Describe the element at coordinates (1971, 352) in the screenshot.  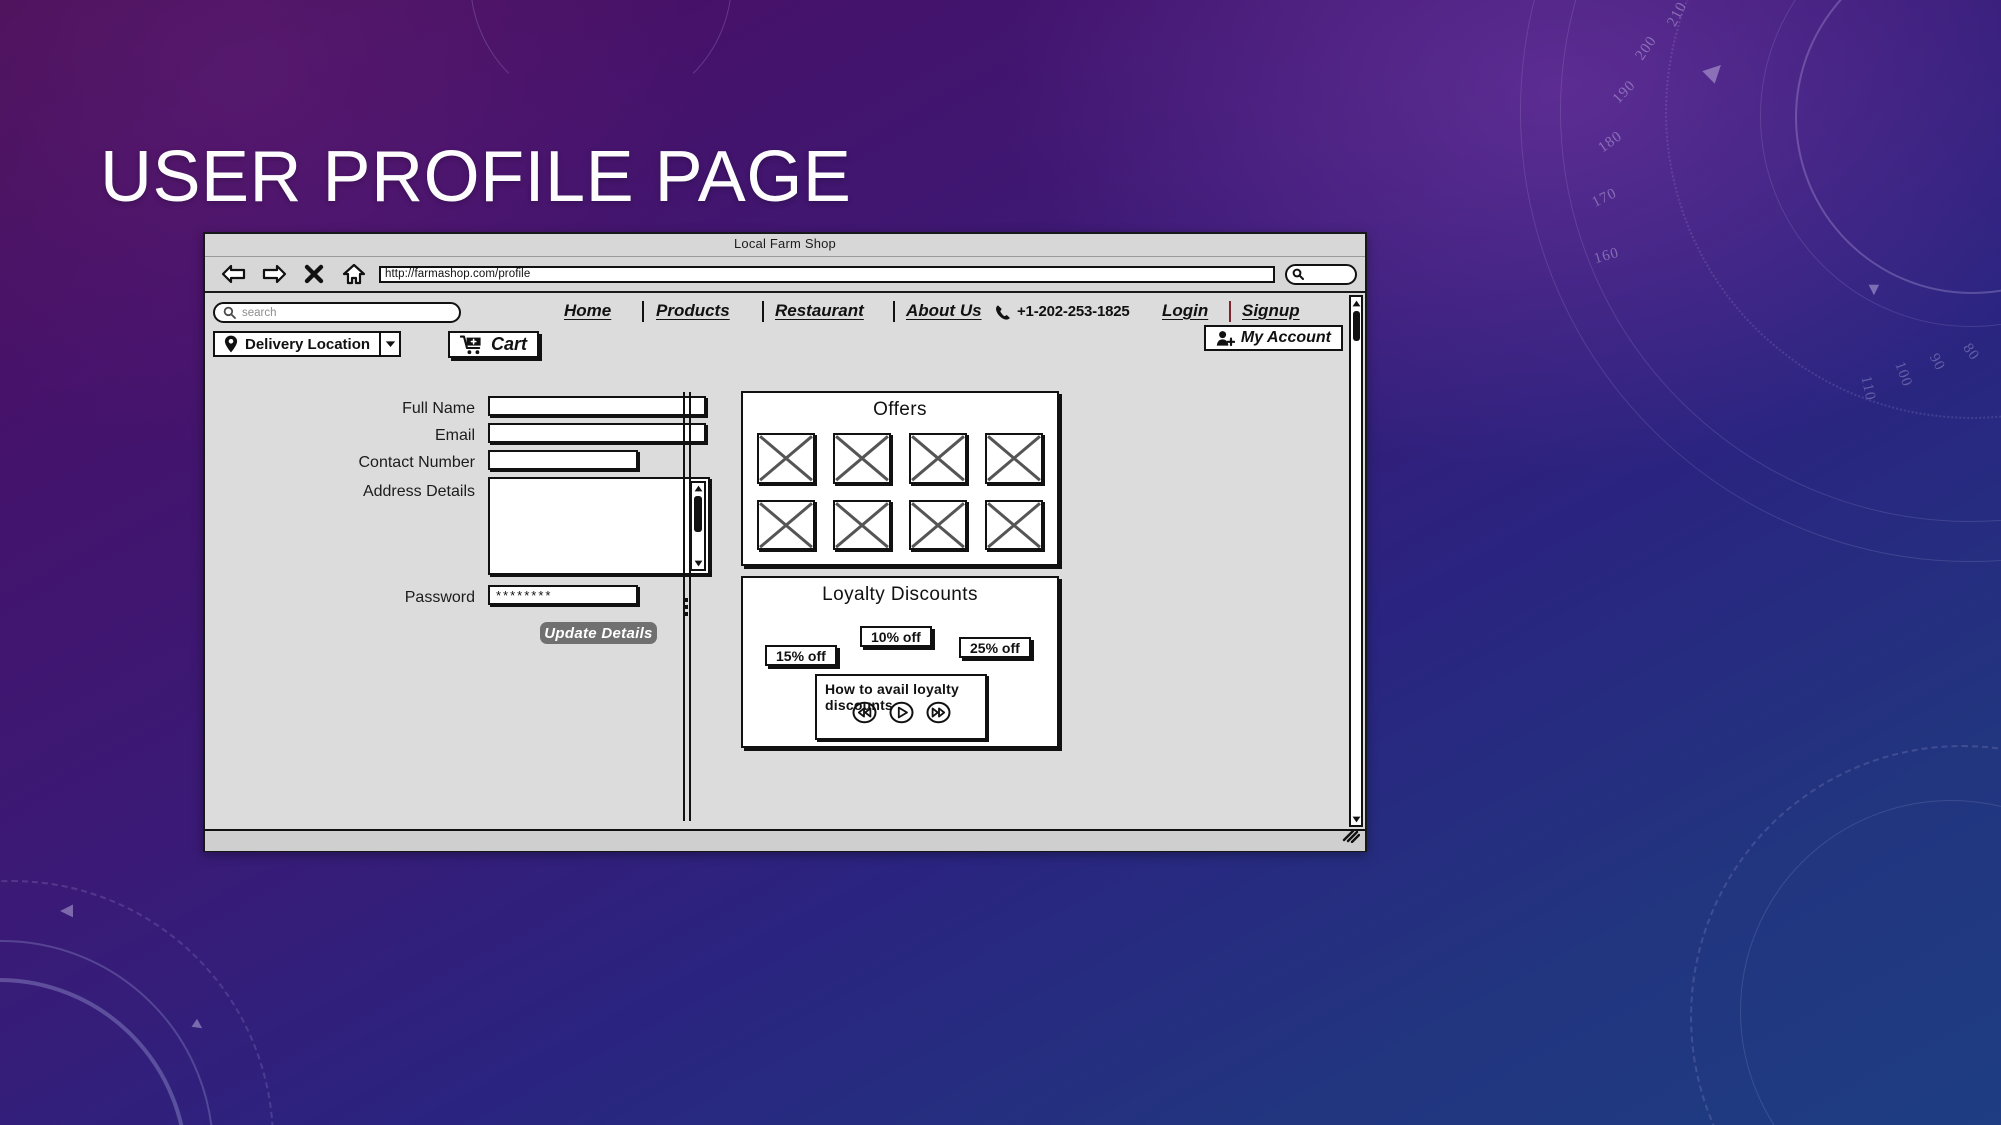
I see `deco-degree-80: 80` at that location.